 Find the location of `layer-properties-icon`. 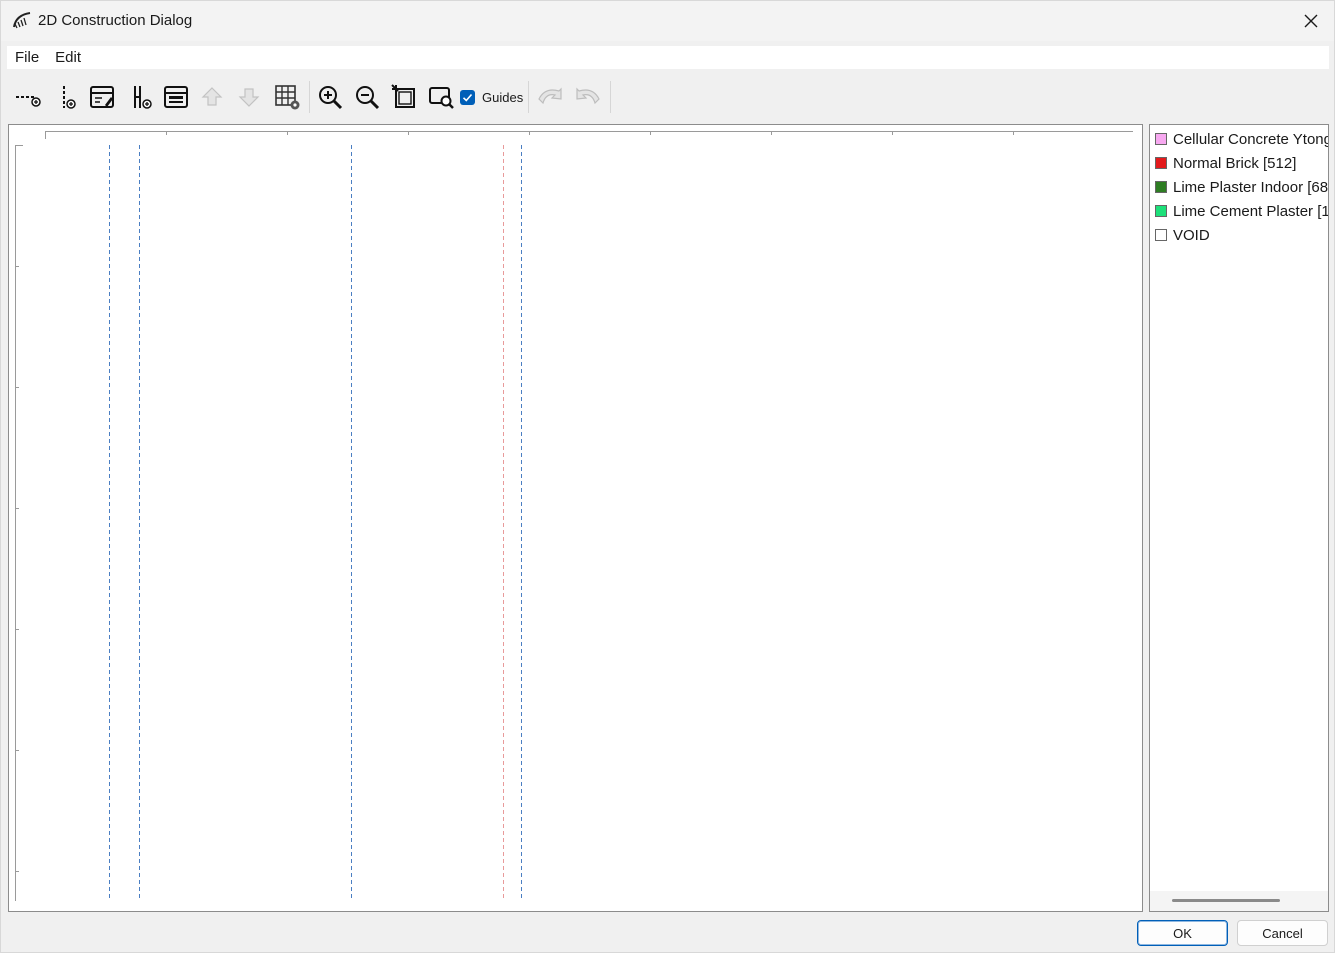

layer-properties-icon is located at coordinates (176, 97).